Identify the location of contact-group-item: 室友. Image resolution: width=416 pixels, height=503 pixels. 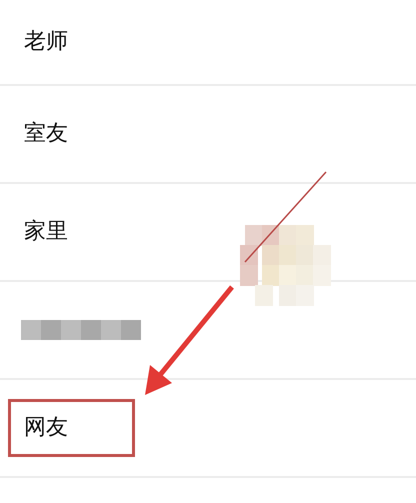
(71, 134).